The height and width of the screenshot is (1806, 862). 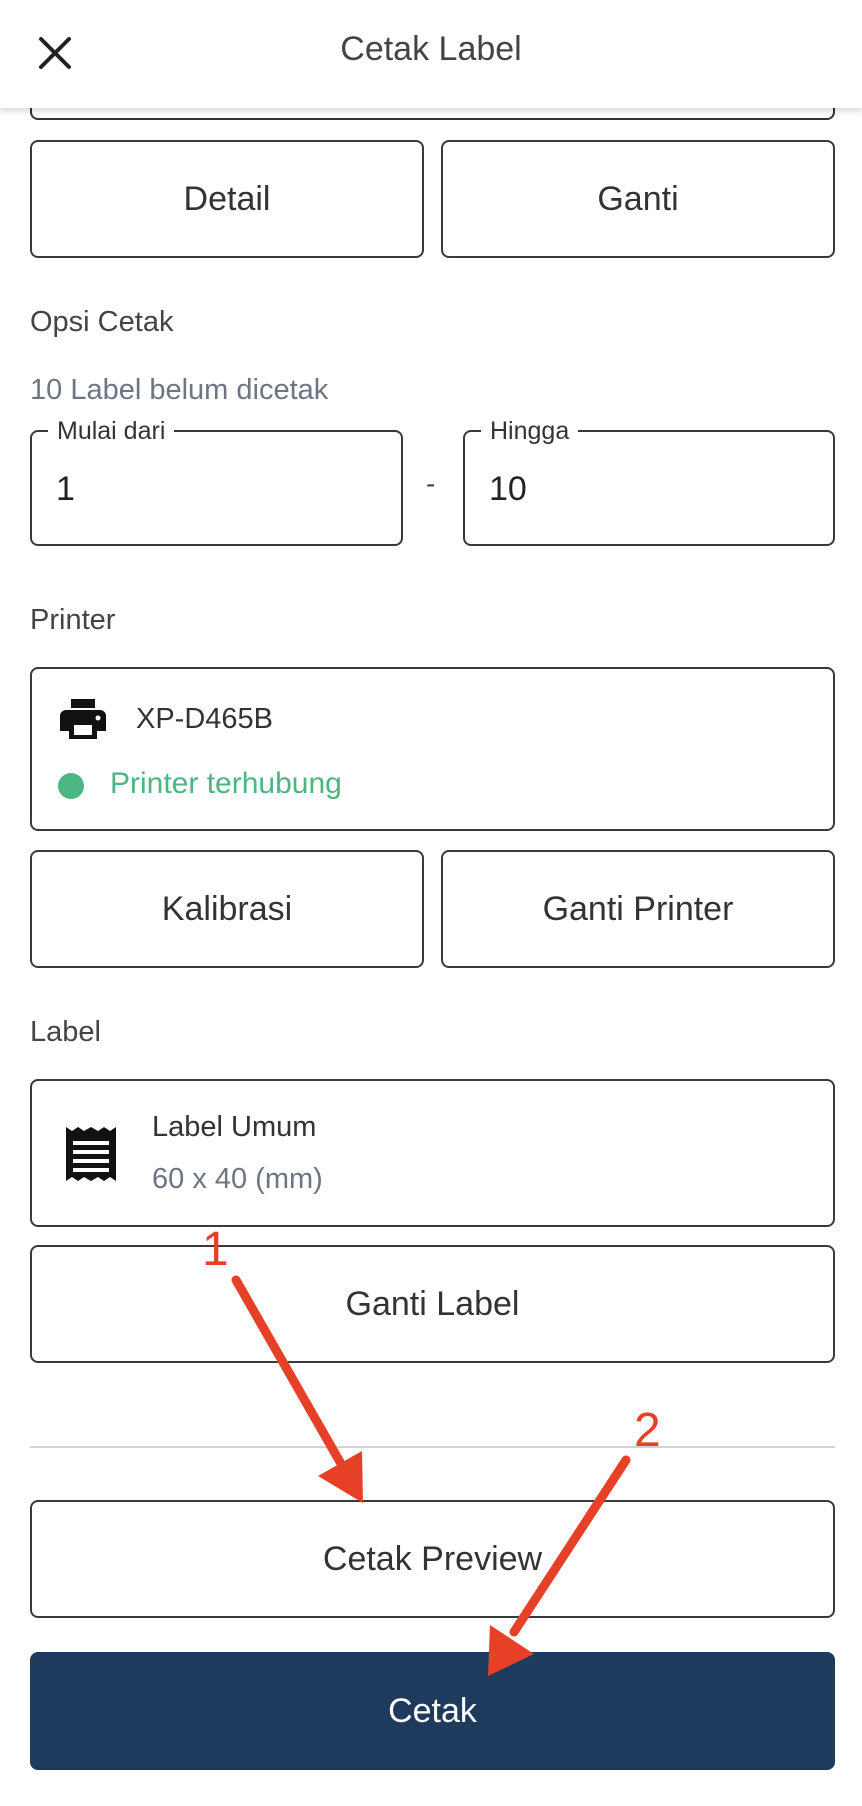 What do you see at coordinates (91, 1154) in the screenshot?
I see `receipt-icon` at bounding box center [91, 1154].